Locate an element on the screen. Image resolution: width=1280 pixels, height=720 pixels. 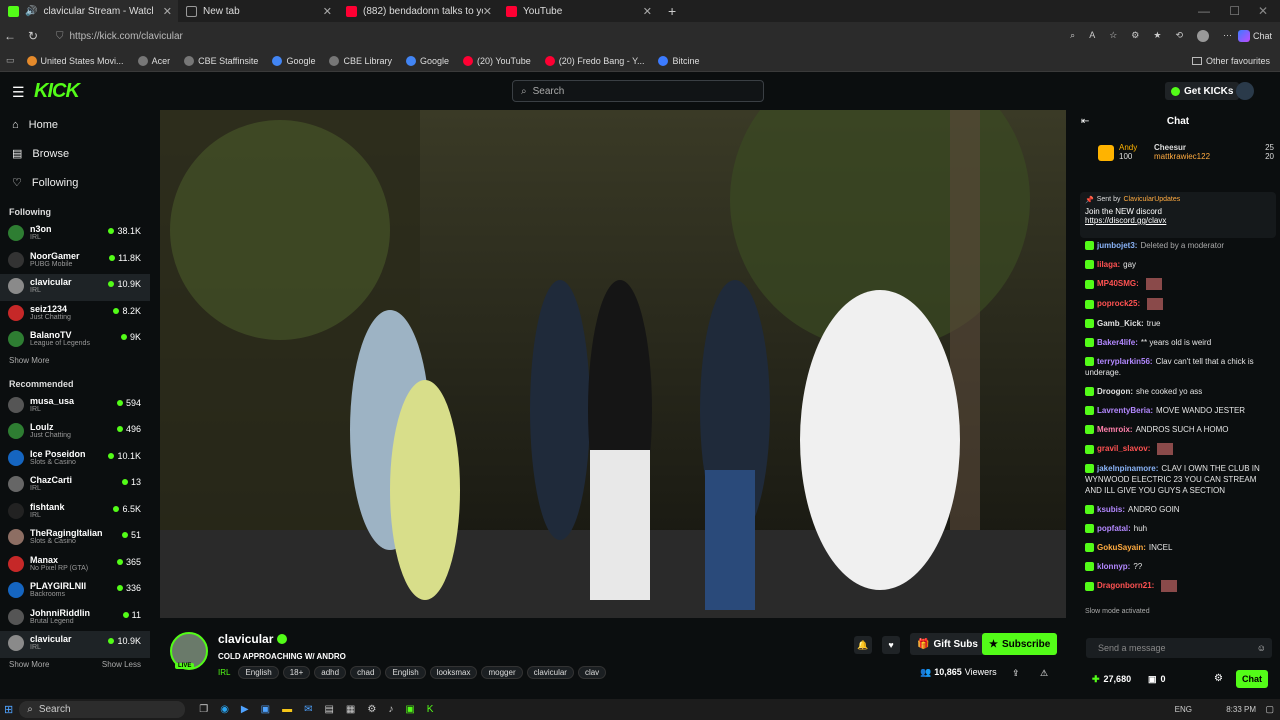
sidebar-channel-theragingitalian: TheRagingItalian Slots & Casino 51 is located at coordinates (75, 538).